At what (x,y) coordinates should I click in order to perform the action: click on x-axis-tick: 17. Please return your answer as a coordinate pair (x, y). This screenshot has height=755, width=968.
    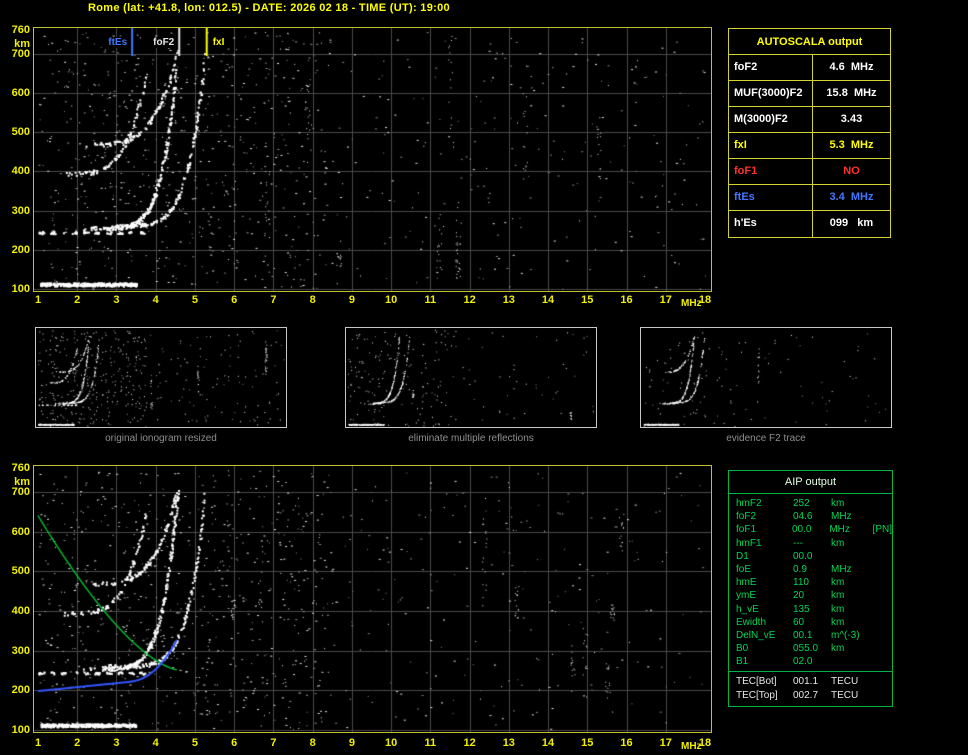
    Looking at the image, I should click on (665, 743).